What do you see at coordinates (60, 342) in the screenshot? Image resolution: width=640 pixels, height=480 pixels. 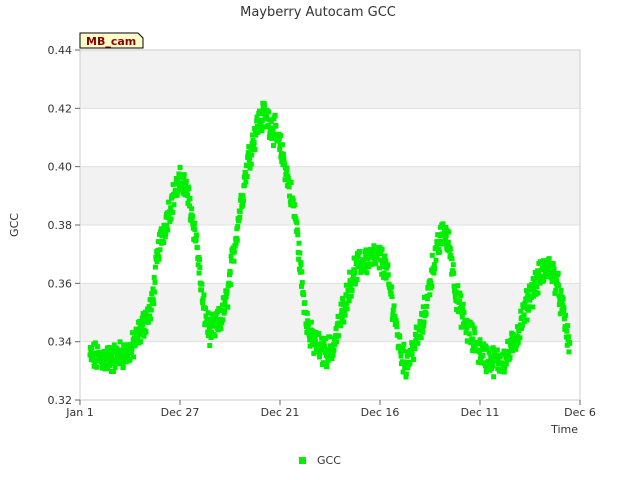 I see `y-tick-label: 0.34` at bounding box center [60, 342].